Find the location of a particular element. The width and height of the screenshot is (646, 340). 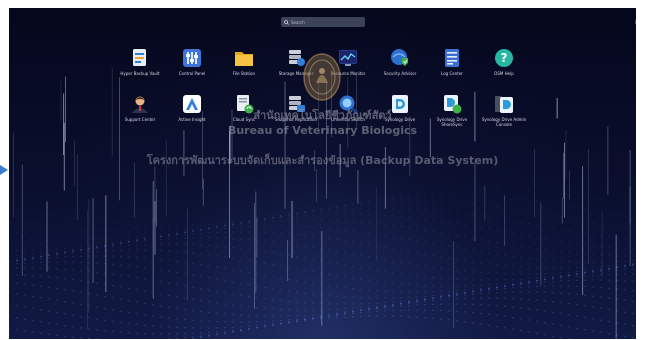

notification-dot is located at coordinates (635, 22).